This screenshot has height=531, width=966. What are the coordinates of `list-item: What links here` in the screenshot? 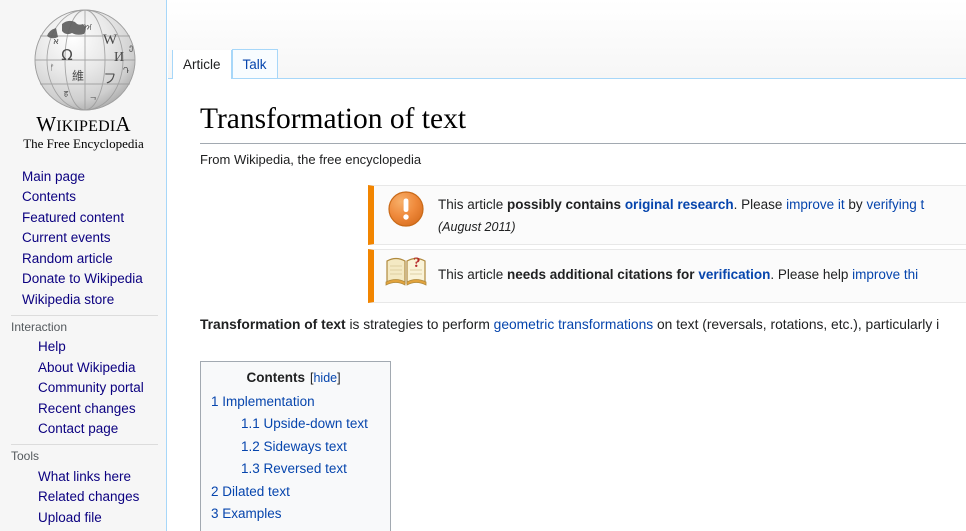 It's located at (83, 476).